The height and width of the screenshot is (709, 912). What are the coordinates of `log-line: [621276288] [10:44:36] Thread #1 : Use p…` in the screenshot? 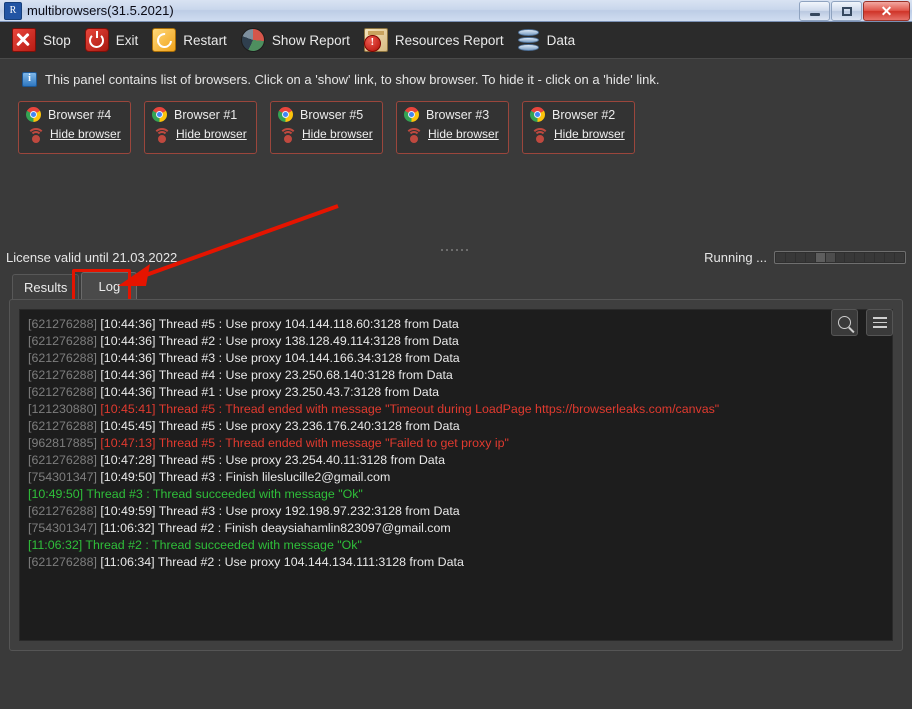 It's located at (456, 392).